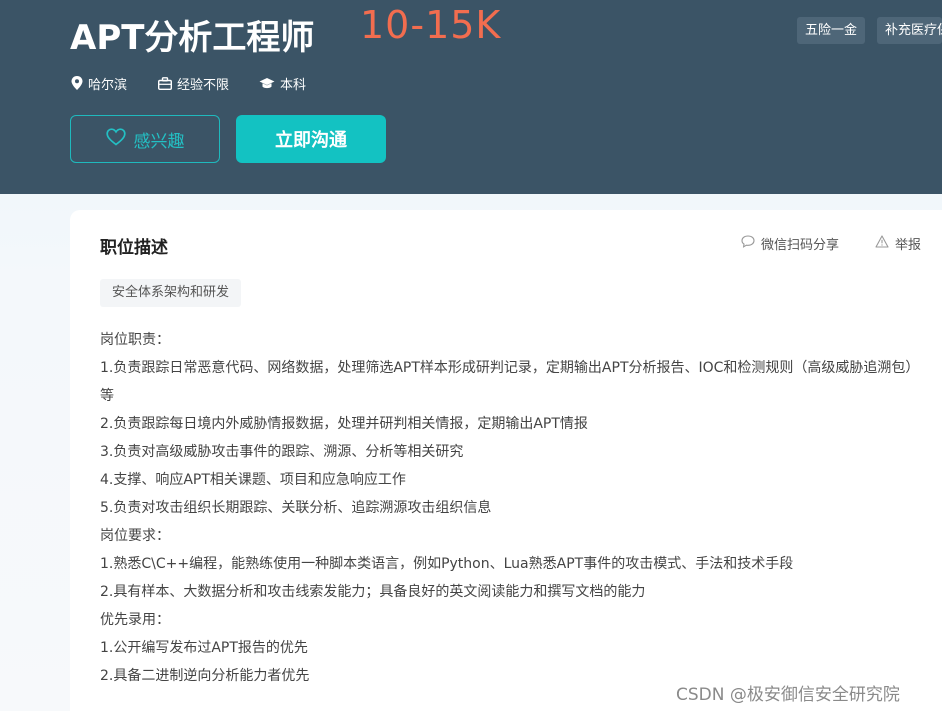  What do you see at coordinates (159, 141) in the screenshot?
I see `interest-label: 感兴趣` at bounding box center [159, 141].